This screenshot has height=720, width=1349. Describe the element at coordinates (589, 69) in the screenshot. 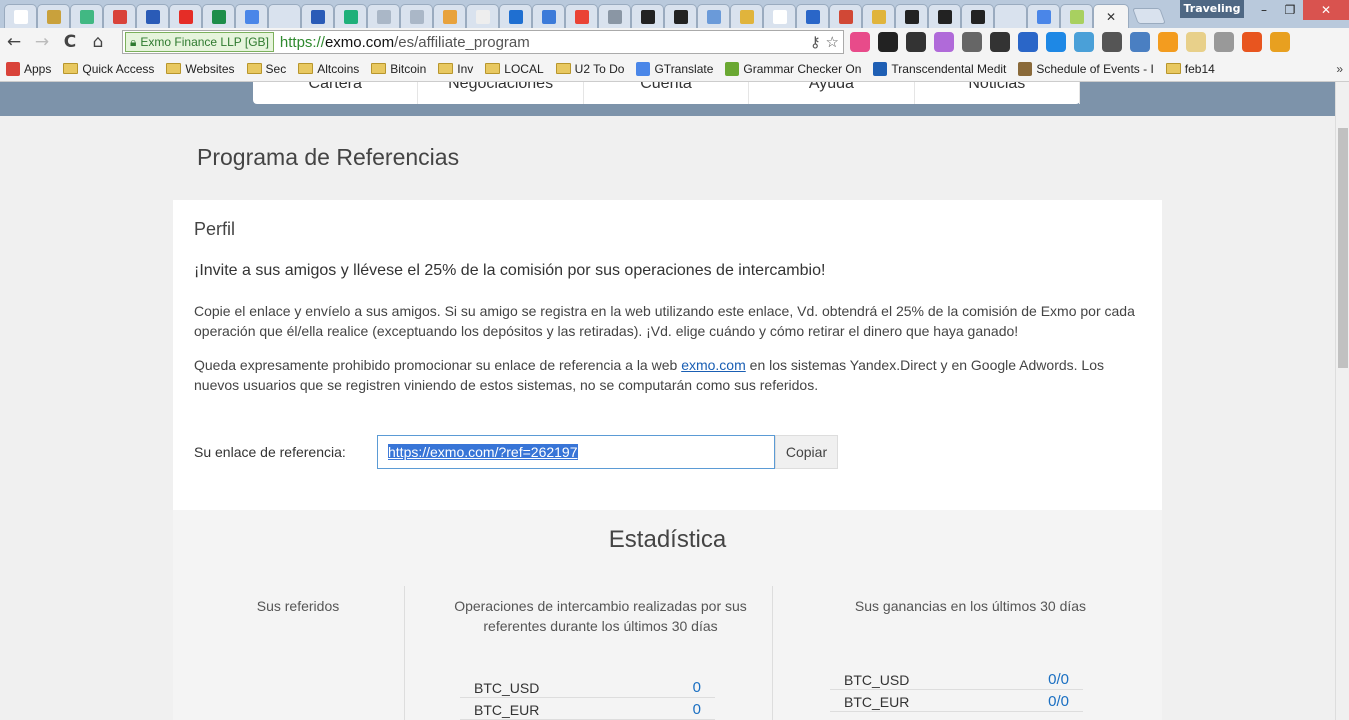

I see `bookmark-item: U2 To Do` at that location.